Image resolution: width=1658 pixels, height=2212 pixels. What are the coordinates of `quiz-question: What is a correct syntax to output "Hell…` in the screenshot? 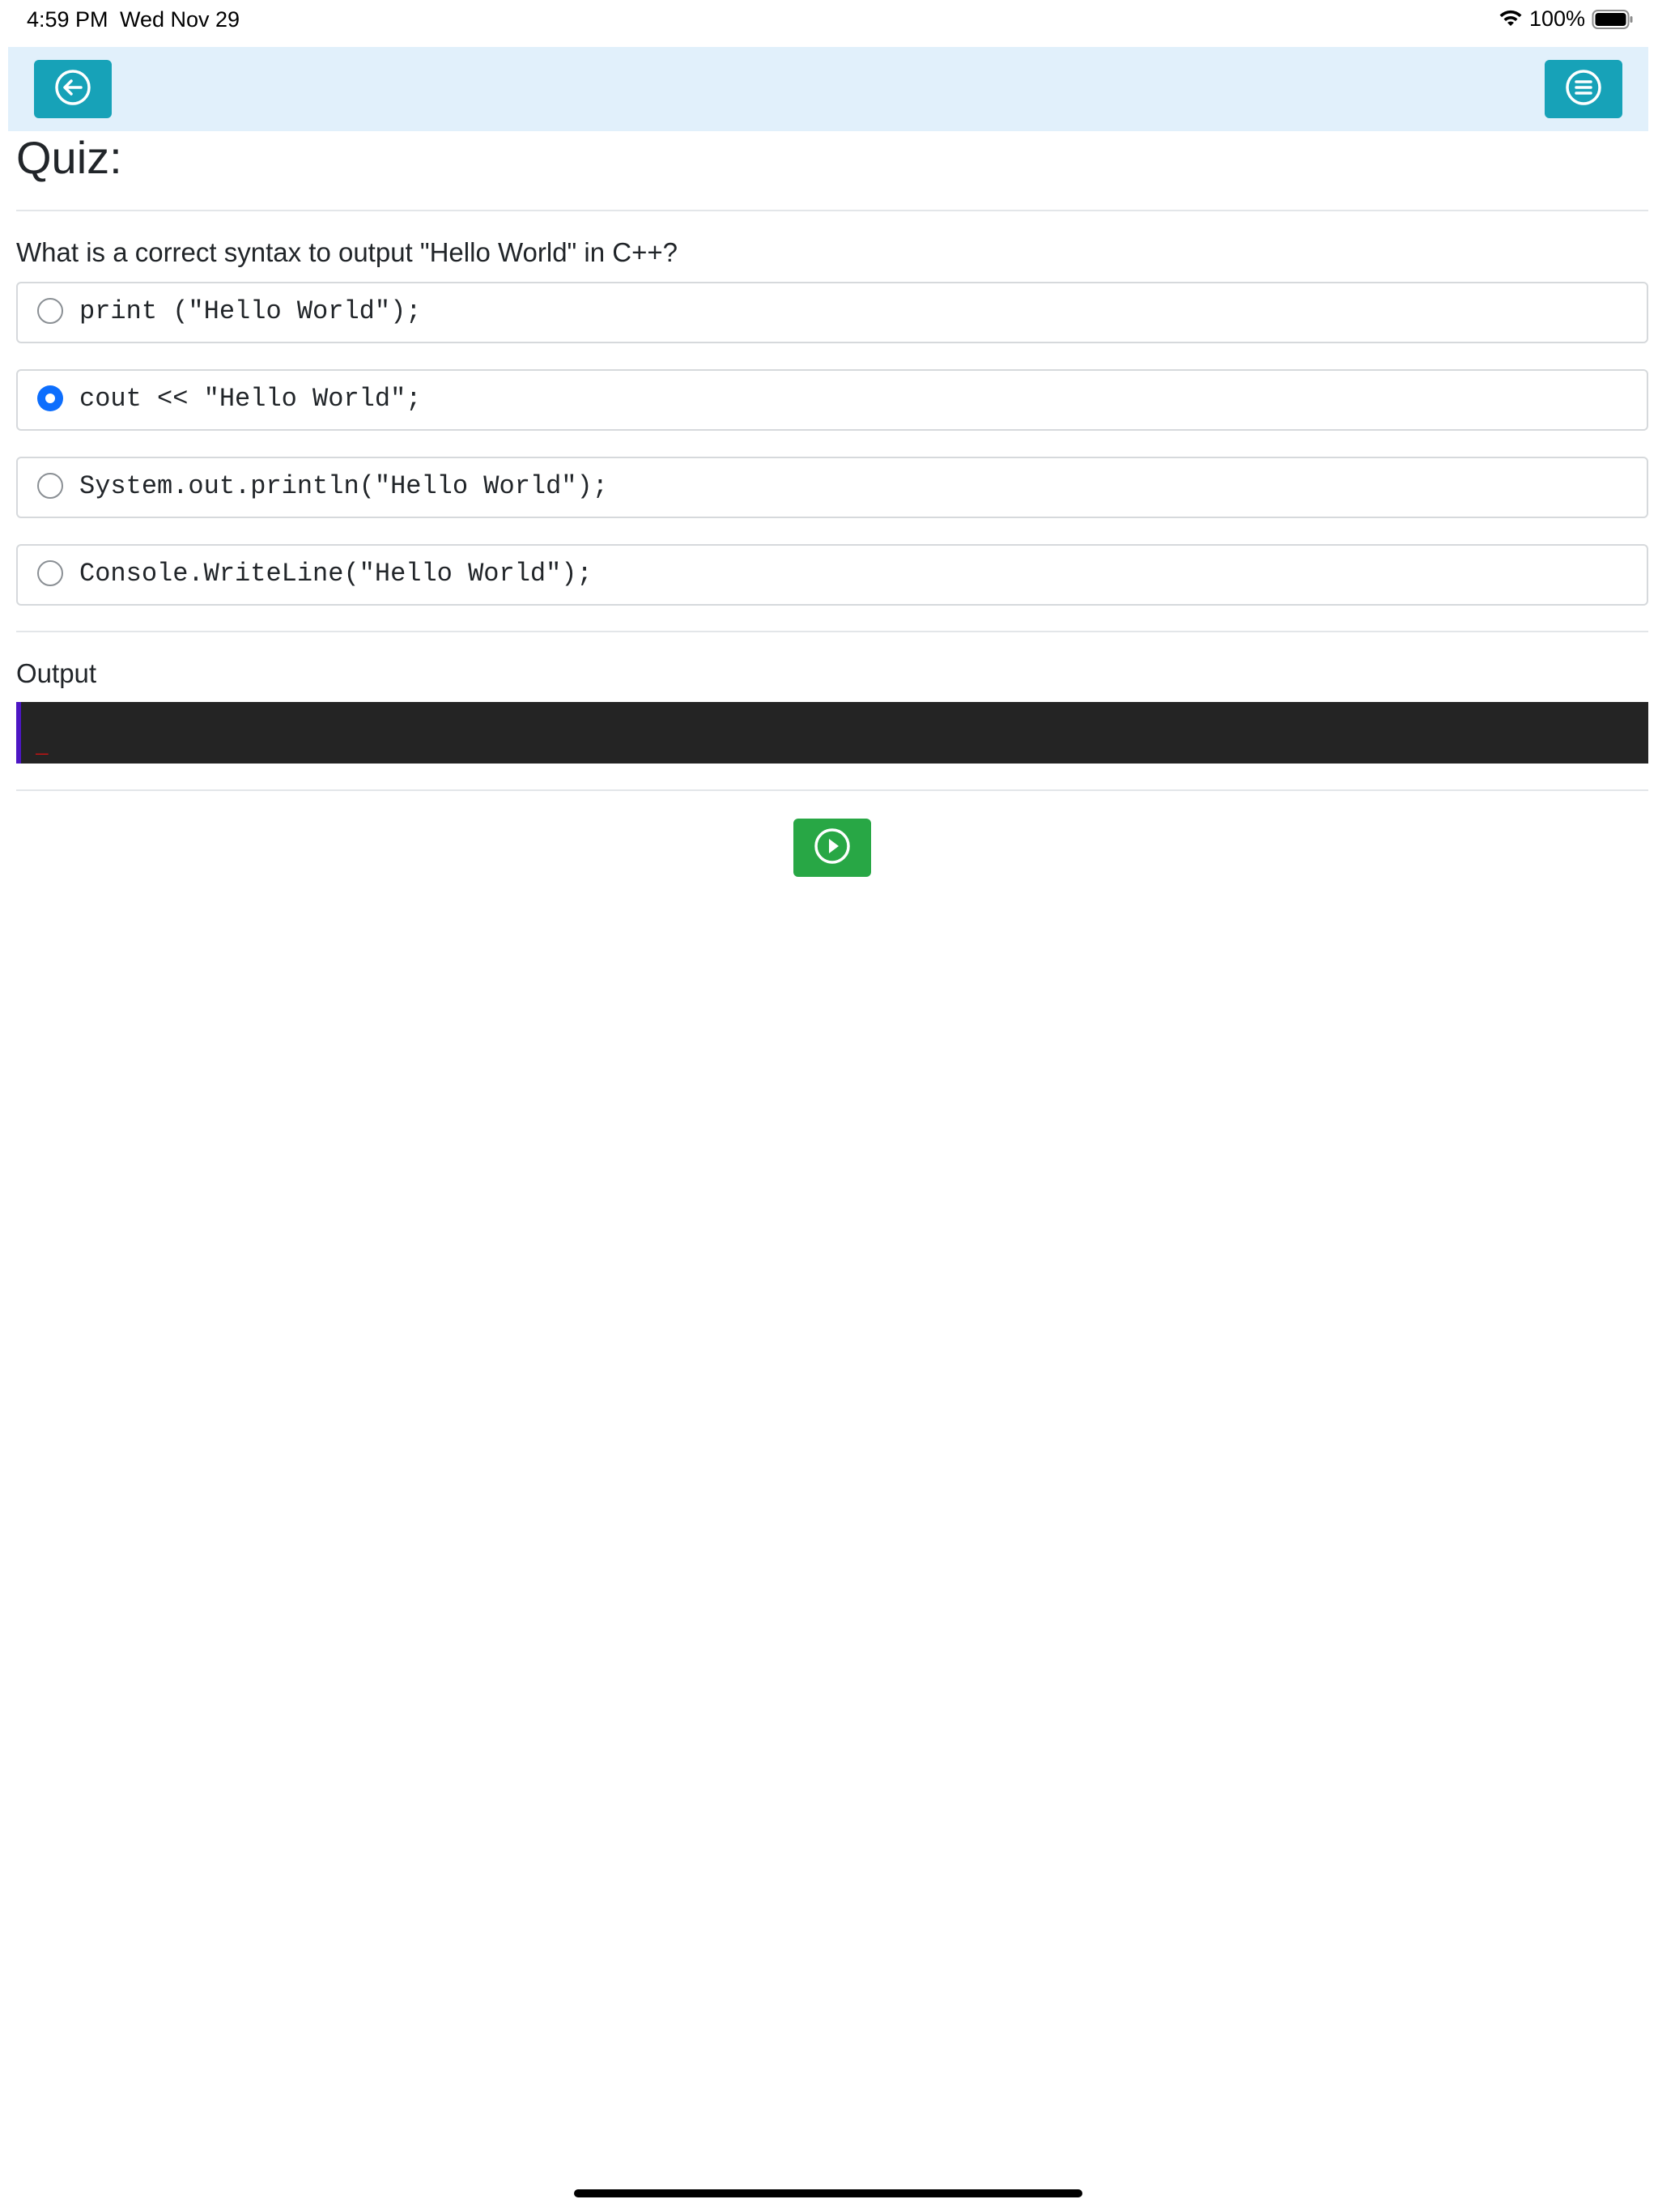 It's located at (347, 252).